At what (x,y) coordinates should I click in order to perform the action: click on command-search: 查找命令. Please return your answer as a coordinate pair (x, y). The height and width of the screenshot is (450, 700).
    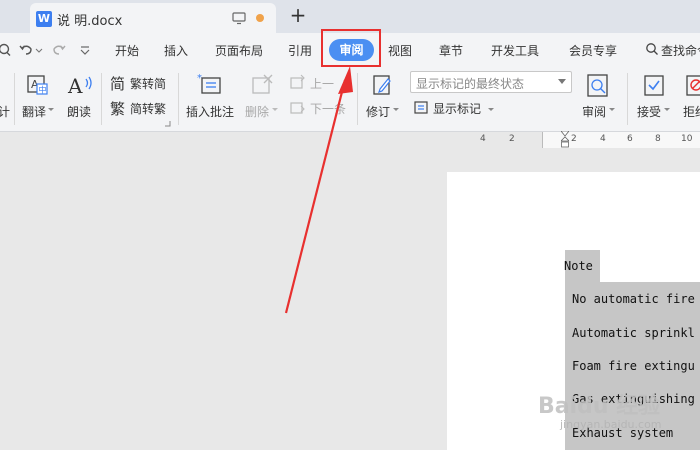
    Looking at the image, I should click on (670, 50).